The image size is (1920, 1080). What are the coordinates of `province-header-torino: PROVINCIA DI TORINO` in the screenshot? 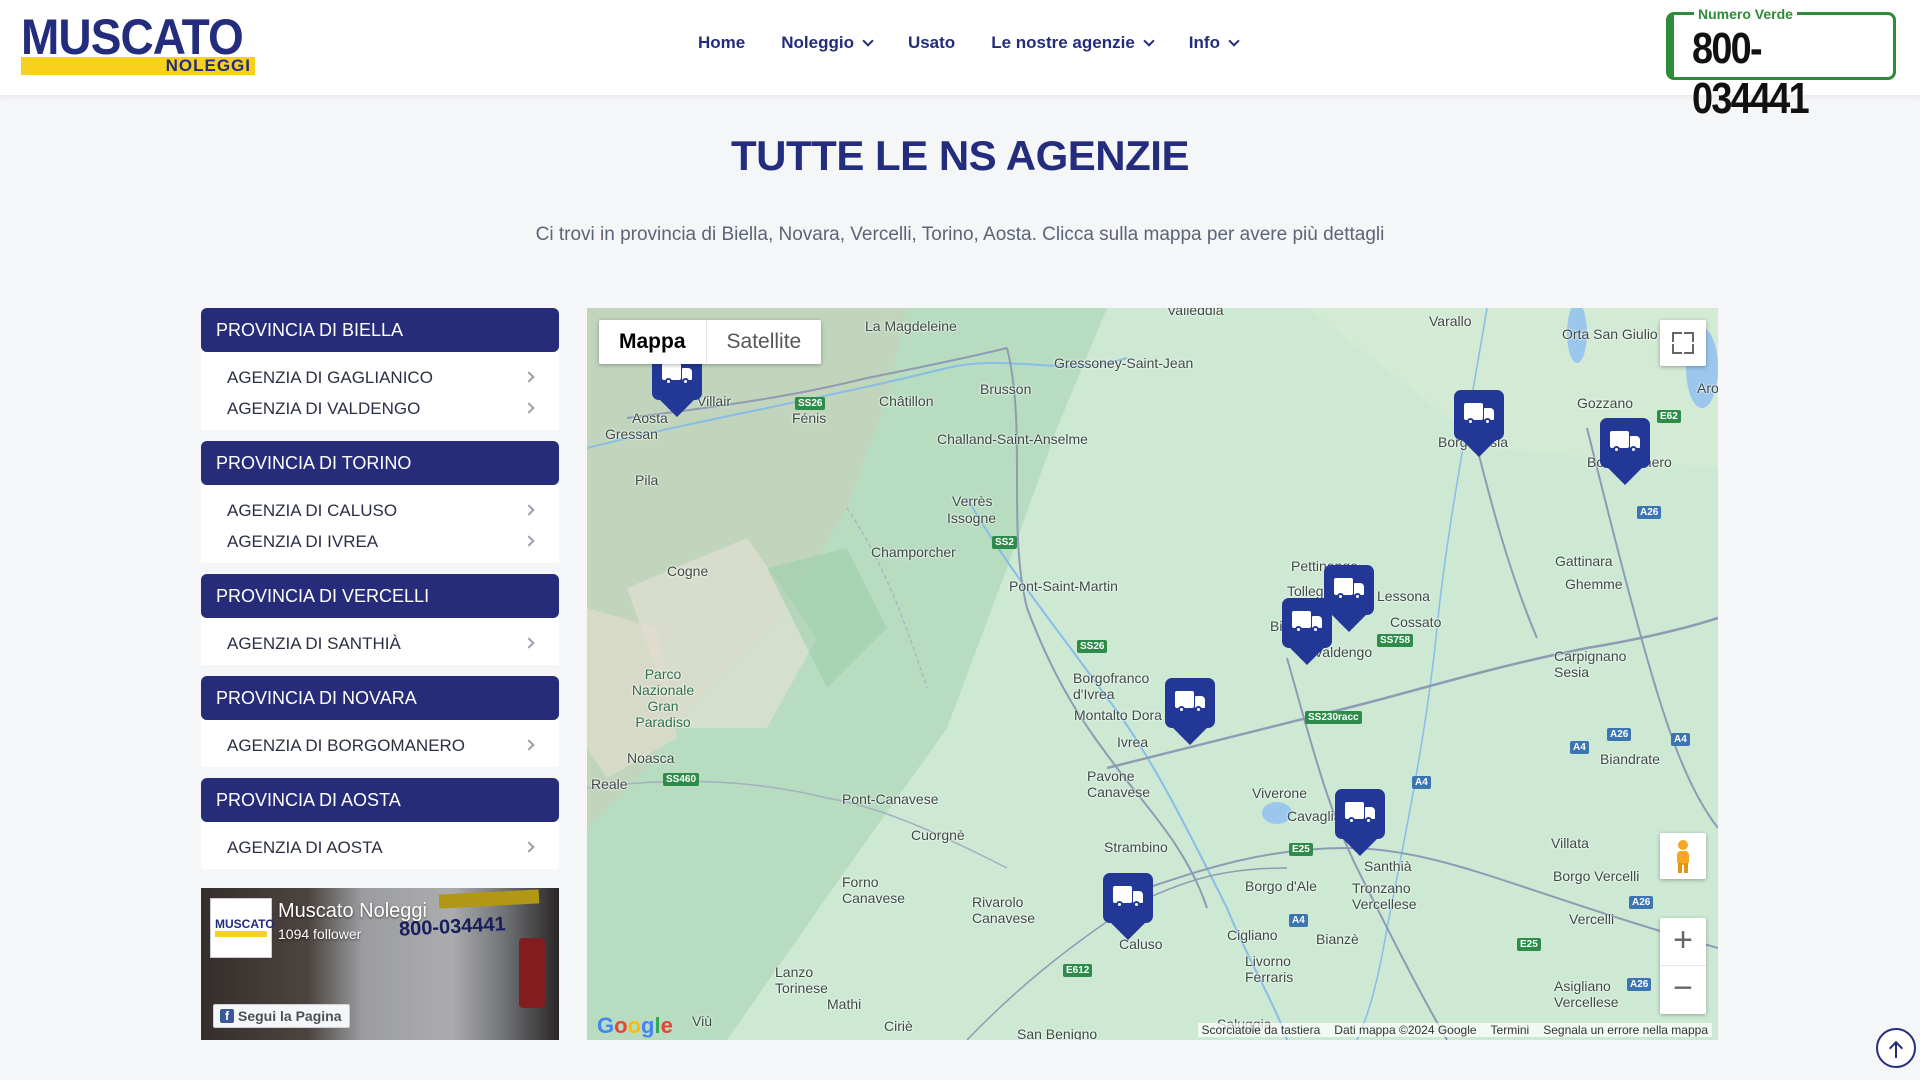 It's located at (380, 463).